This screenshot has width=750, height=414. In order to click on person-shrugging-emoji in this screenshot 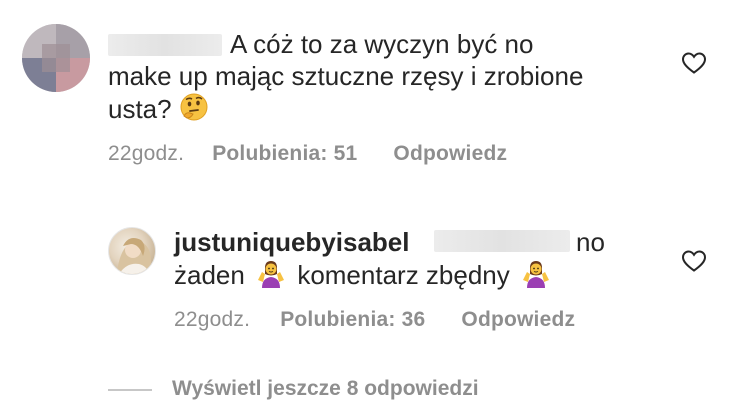, I will do `click(271, 276)`.